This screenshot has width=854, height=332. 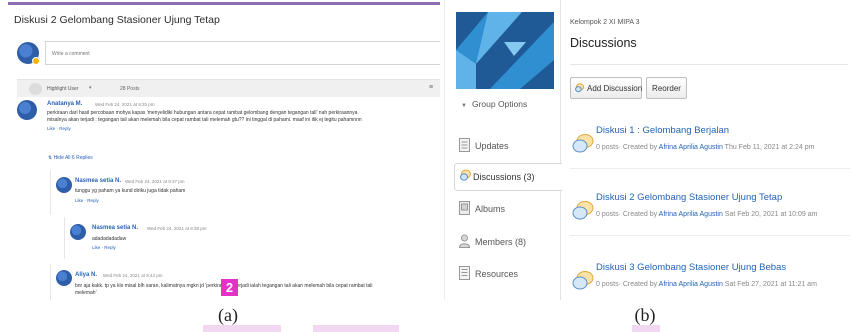 I want to click on post-author: Anatanya M., so click(x=64, y=104).